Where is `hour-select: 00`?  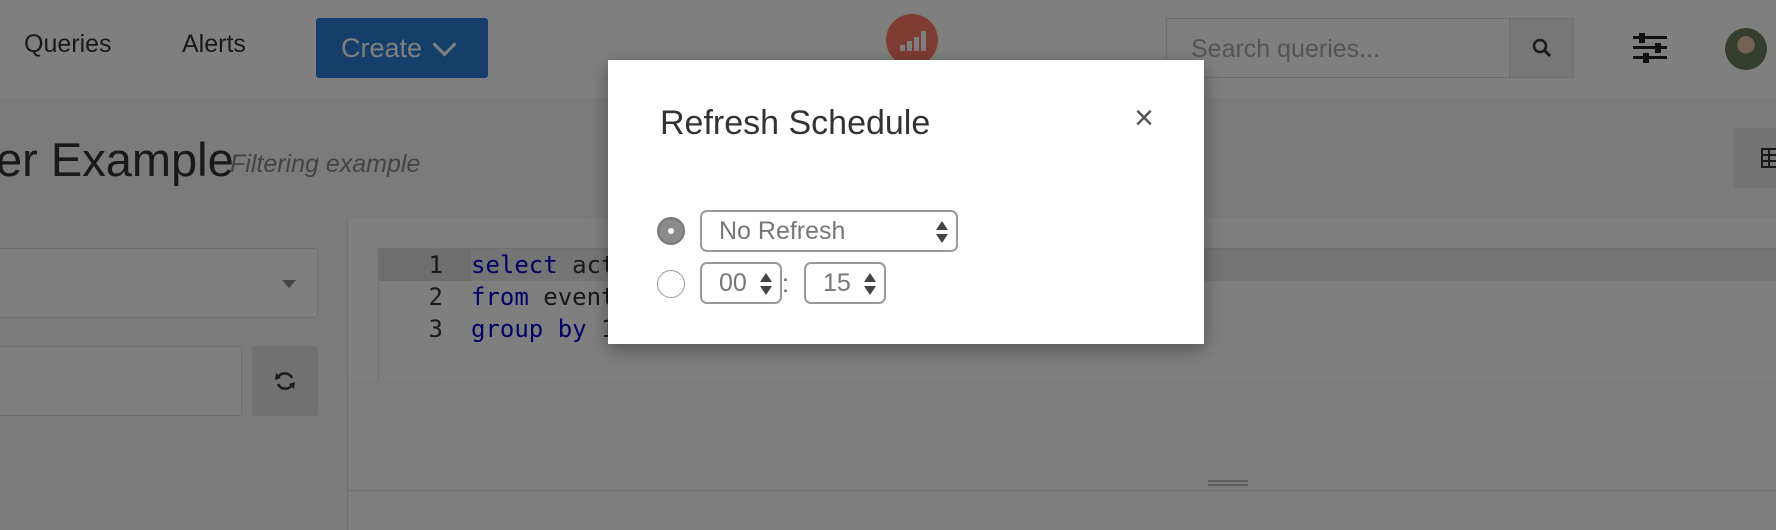
hour-select: 00 is located at coordinates (741, 283).